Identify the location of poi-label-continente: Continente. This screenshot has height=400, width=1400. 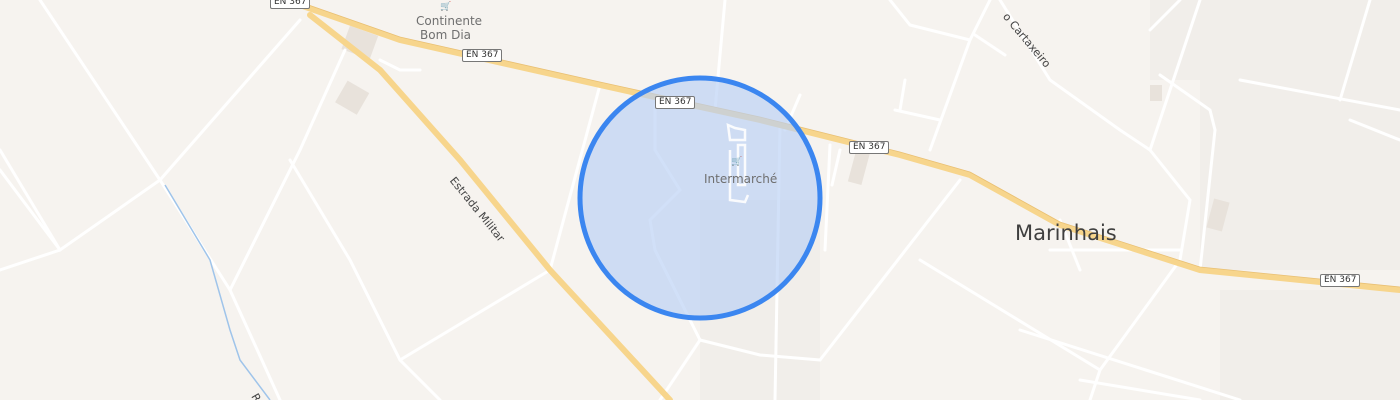
(449, 21).